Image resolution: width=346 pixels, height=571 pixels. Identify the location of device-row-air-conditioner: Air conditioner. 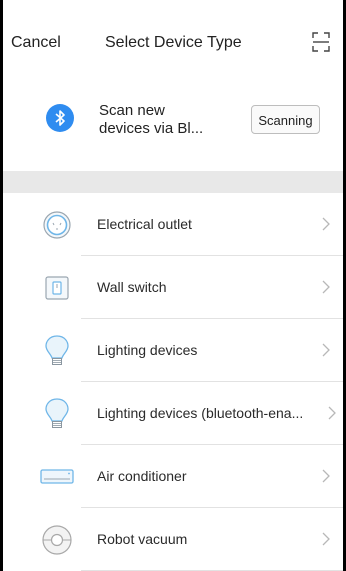
(173, 476).